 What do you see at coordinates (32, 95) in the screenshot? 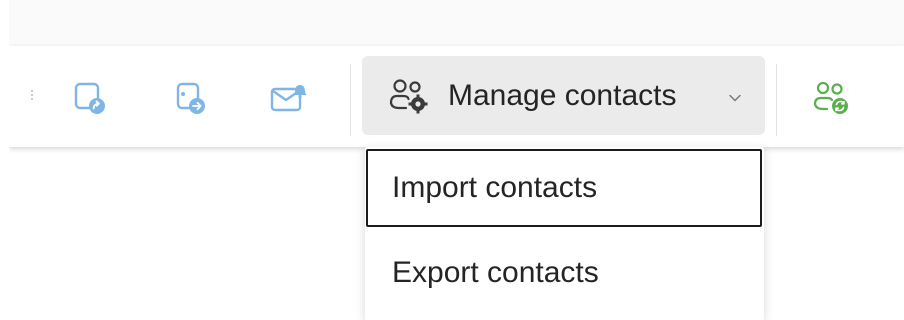
I see `toolbar-overflow-icon` at bounding box center [32, 95].